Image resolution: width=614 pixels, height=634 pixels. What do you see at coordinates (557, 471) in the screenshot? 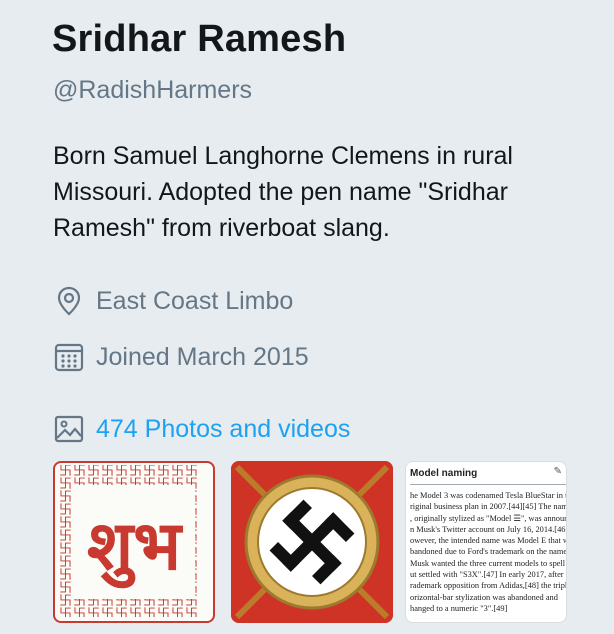
I see `pencil-icon: ✎` at bounding box center [557, 471].